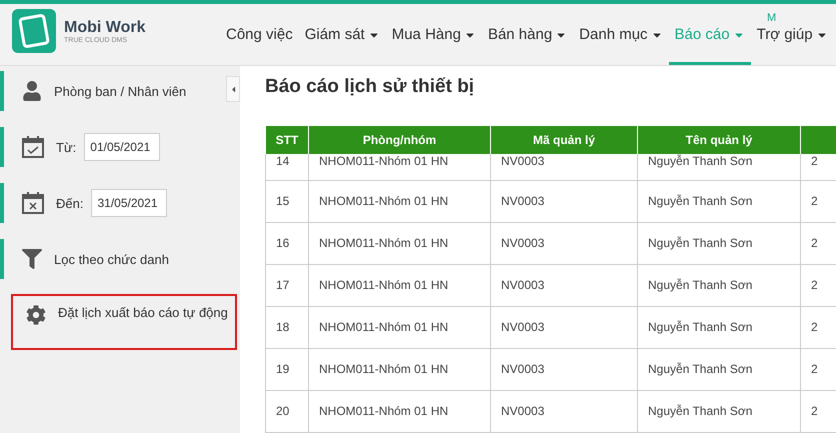 Image resolution: width=836 pixels, height=433 pixels. What do you see at coordinates (621, 45) in the screenshot?
I see `nav-menu-item: Danh mục` at bounding box center [621, 45].